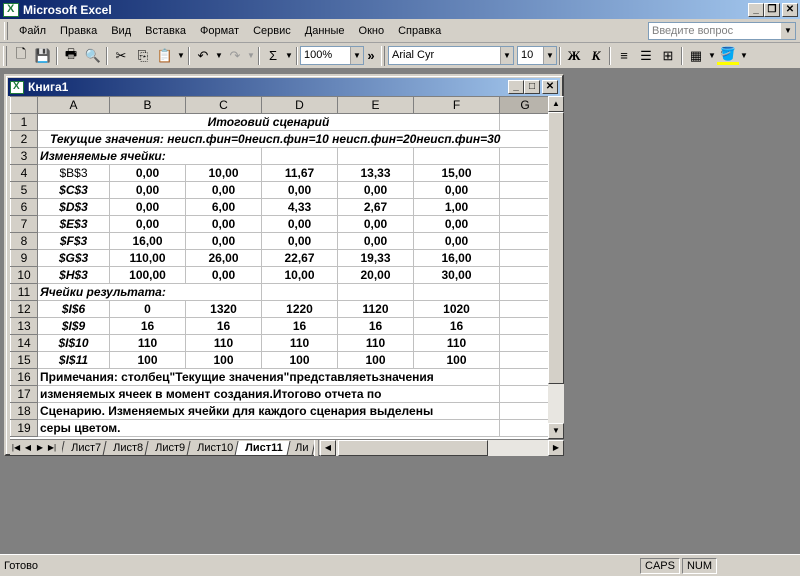  I want to click on notes-cell: серы цветом., so click(268, 428).